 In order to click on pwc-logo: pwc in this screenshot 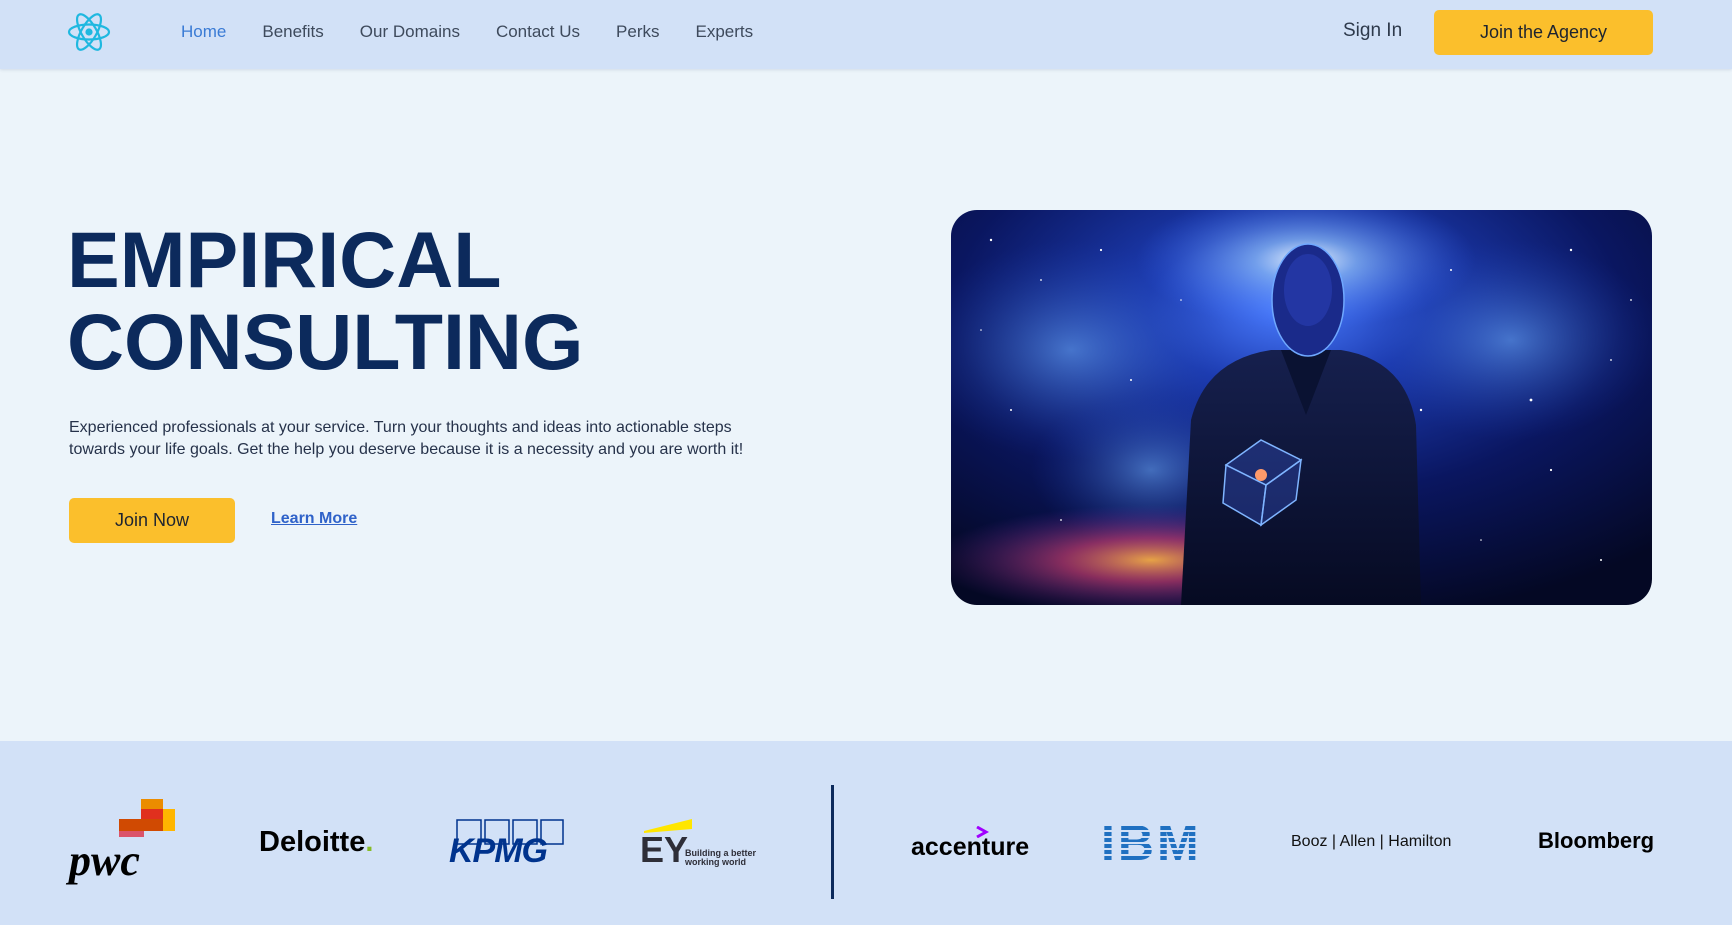, I will do `click(126, 843)`.